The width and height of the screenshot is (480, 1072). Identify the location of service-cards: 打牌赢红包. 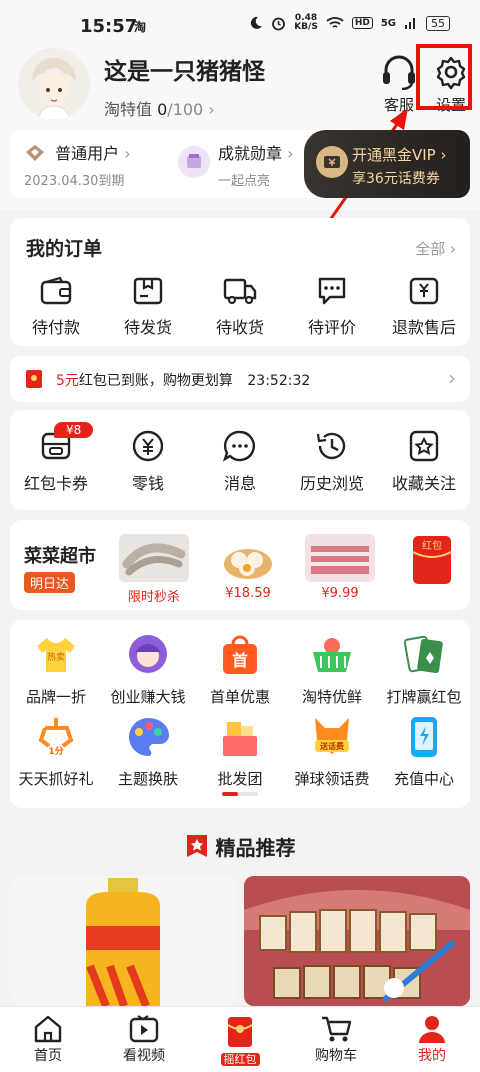
(424, 669).